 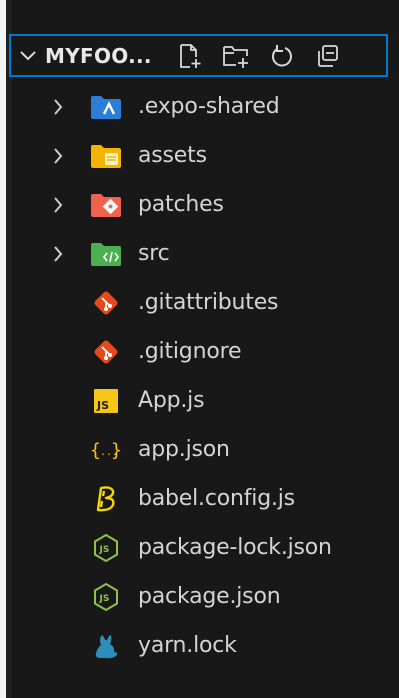 I want to click on tree-item-label: package-lock.json, so click(x=235, y=547).